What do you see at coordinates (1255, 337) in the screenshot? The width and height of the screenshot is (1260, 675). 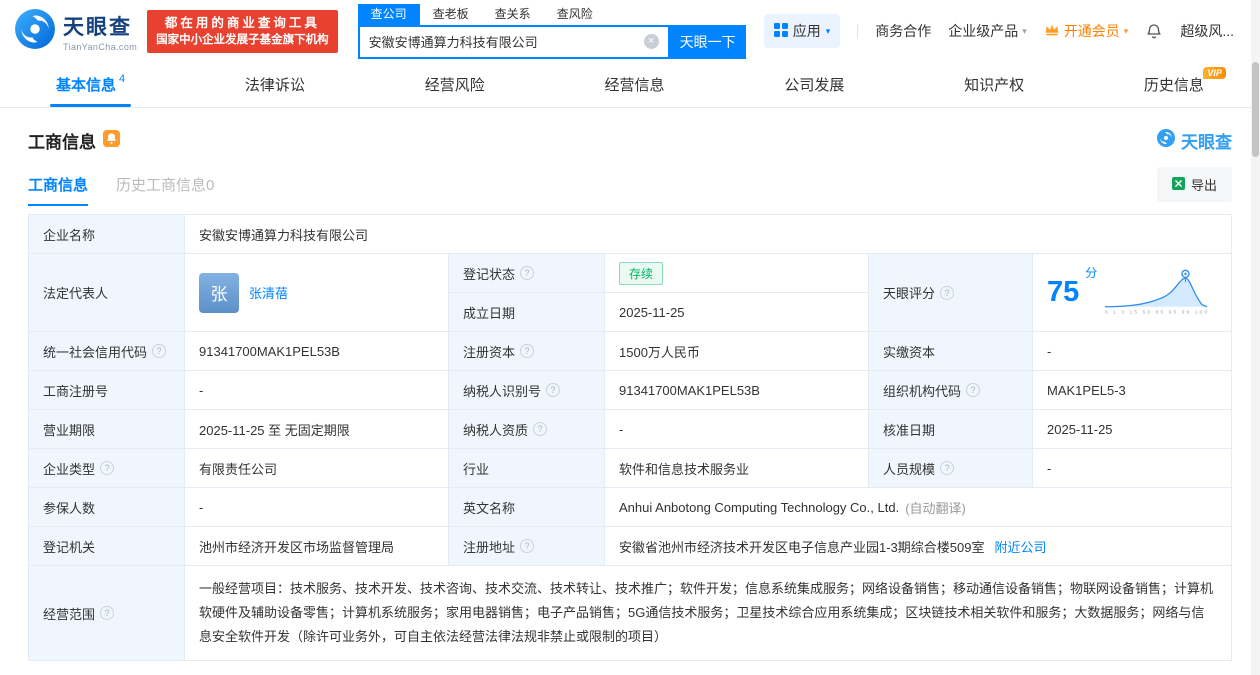 I see `scrollbar` at bounding box center [1255, 337].